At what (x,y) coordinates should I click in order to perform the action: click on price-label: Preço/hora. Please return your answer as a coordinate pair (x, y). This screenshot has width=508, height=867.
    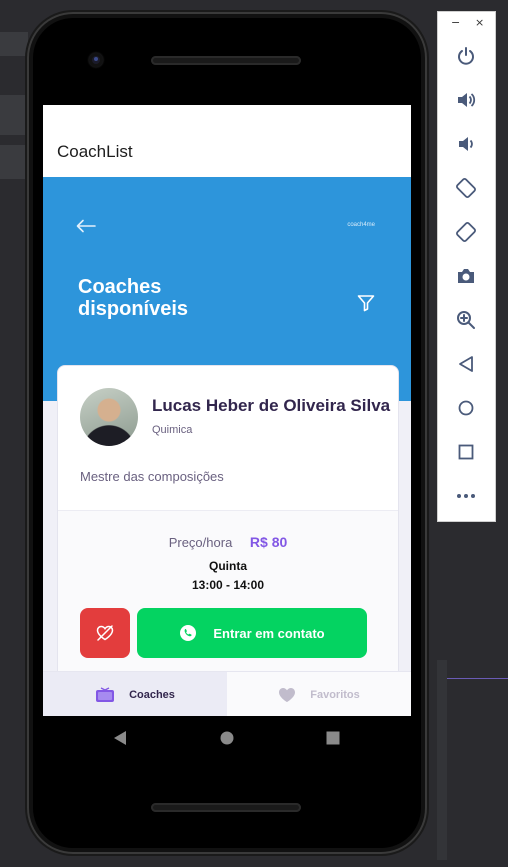
    Looking at the image, I should click on (200, 542).